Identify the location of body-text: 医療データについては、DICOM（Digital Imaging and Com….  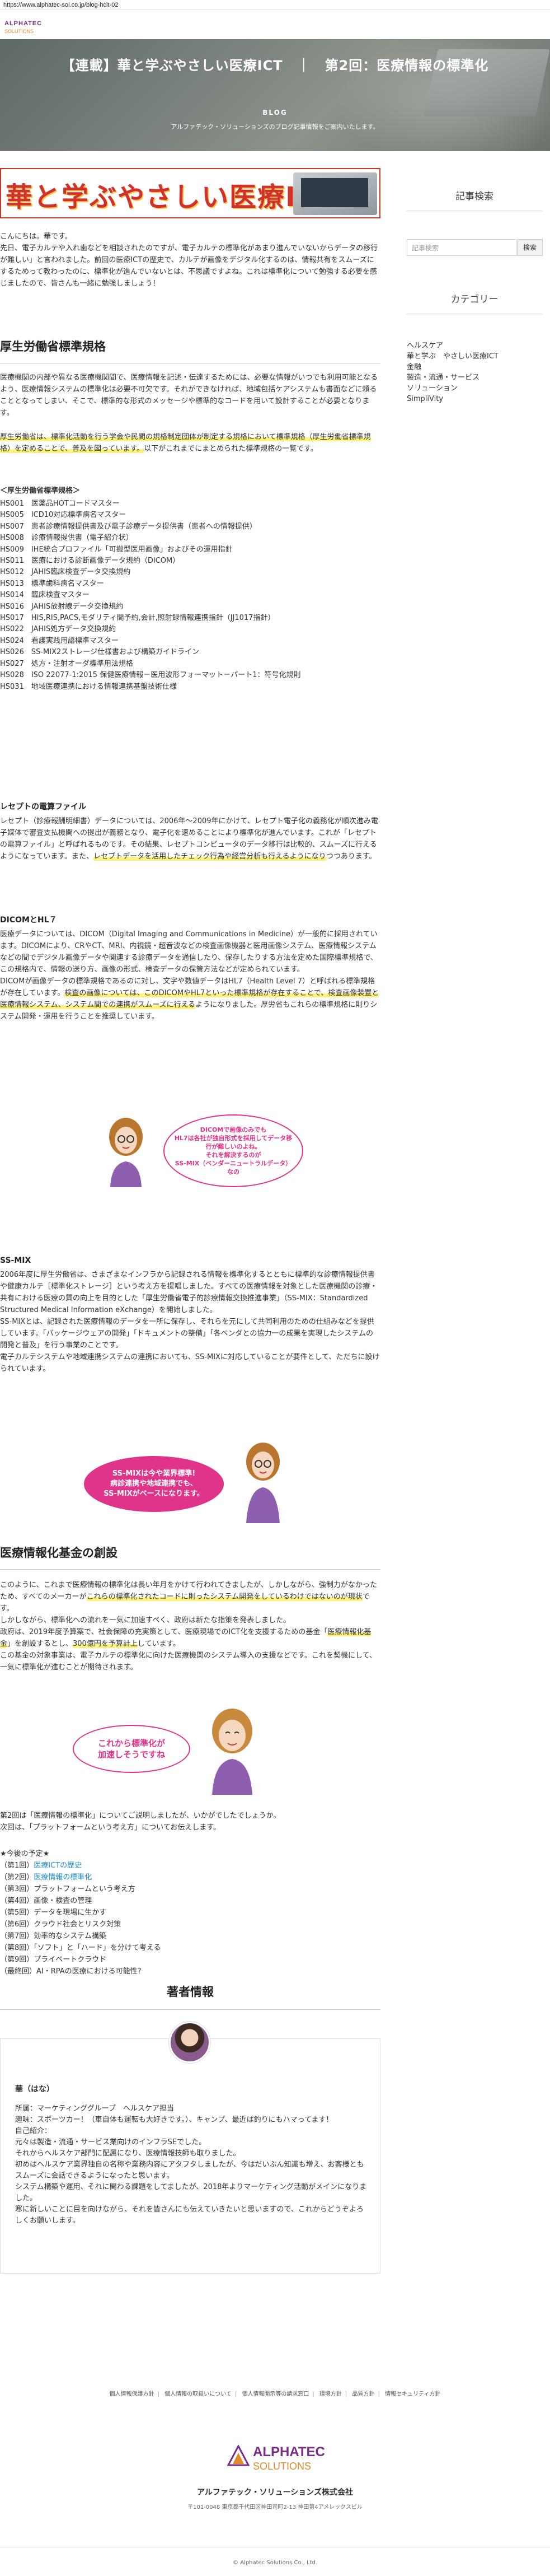
(189, 964).